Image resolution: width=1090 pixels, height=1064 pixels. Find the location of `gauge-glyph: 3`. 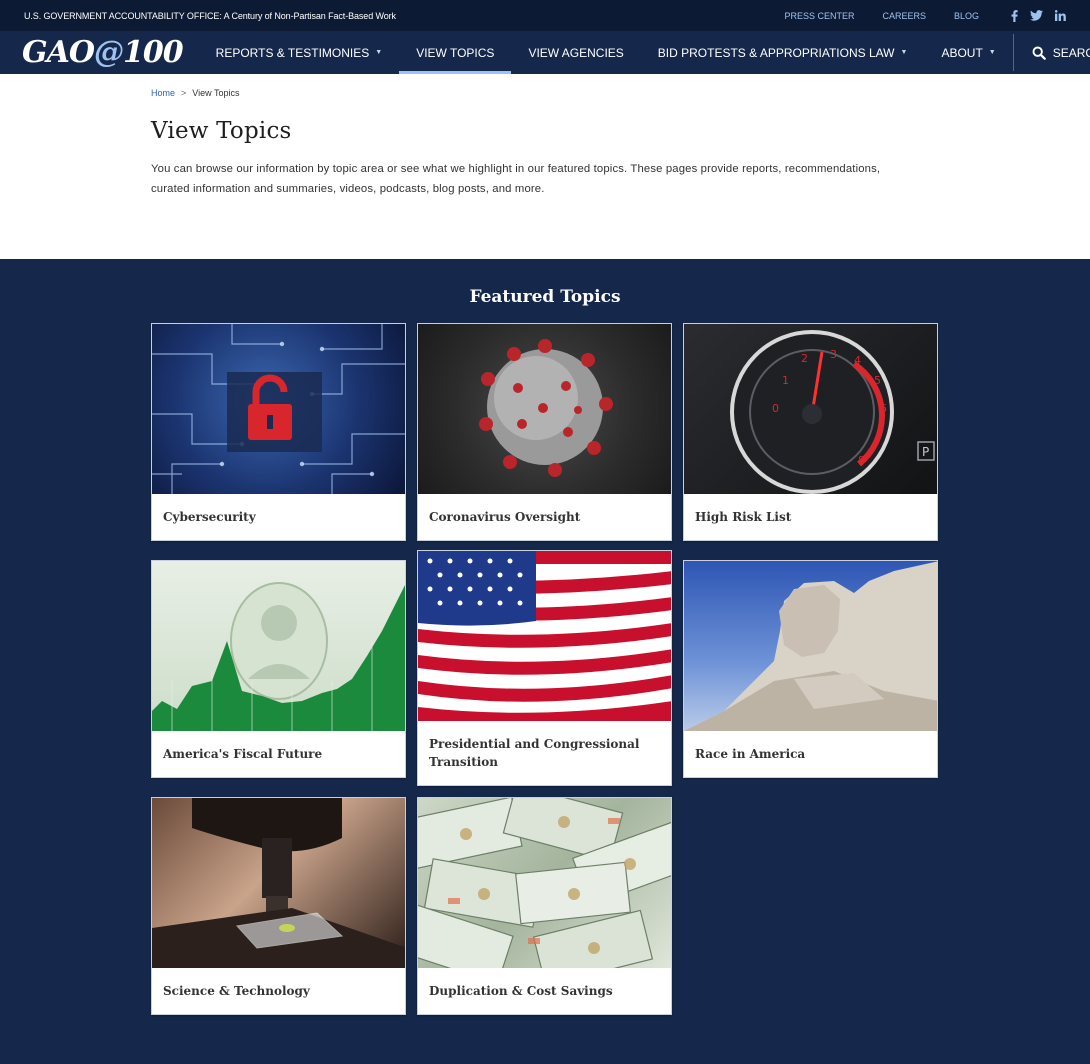

gauge-glyph: 3 is located at coordinates (833, 354).